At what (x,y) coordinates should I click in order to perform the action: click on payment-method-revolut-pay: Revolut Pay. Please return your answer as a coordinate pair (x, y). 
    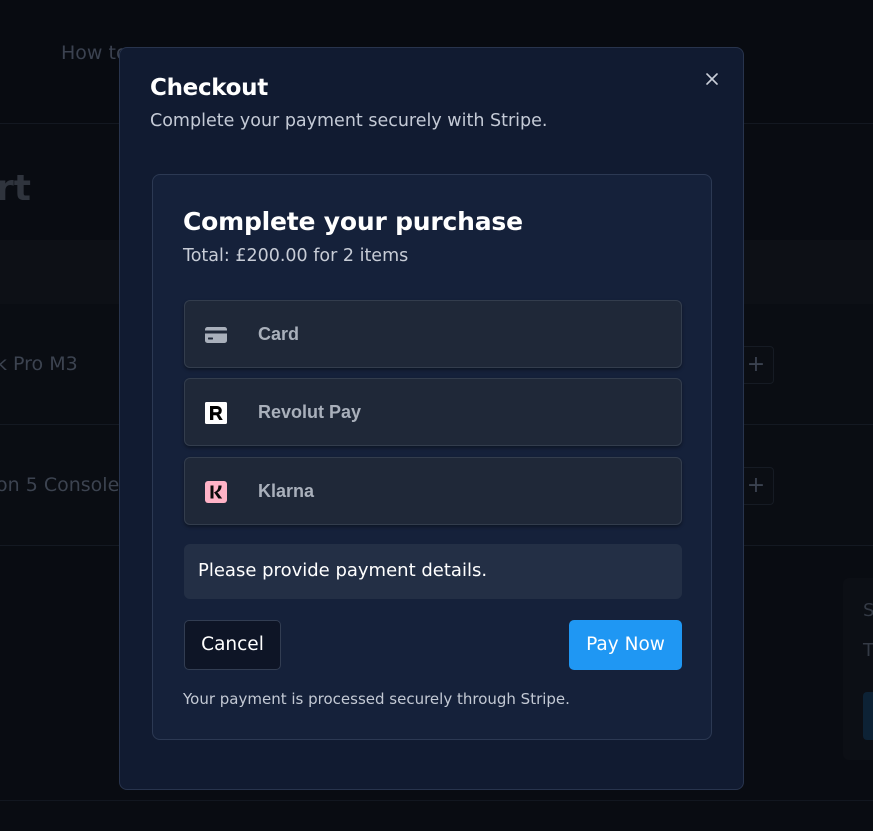
    Looking at the image, I should click on (433, 412).